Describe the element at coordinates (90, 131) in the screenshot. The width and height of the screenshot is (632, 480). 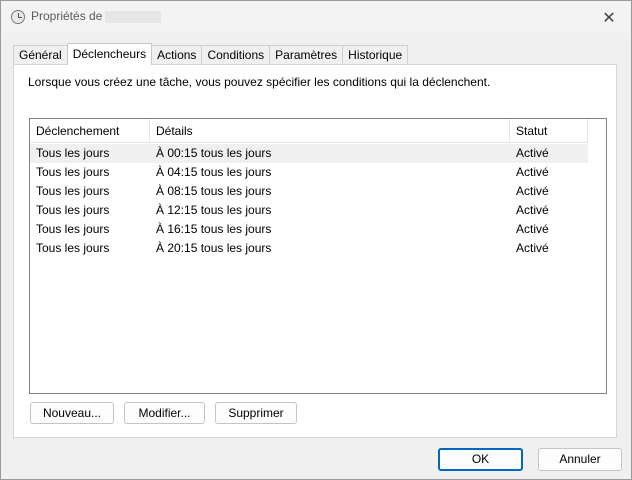
I see `column-header-trigger: Déclenchement` at that location.